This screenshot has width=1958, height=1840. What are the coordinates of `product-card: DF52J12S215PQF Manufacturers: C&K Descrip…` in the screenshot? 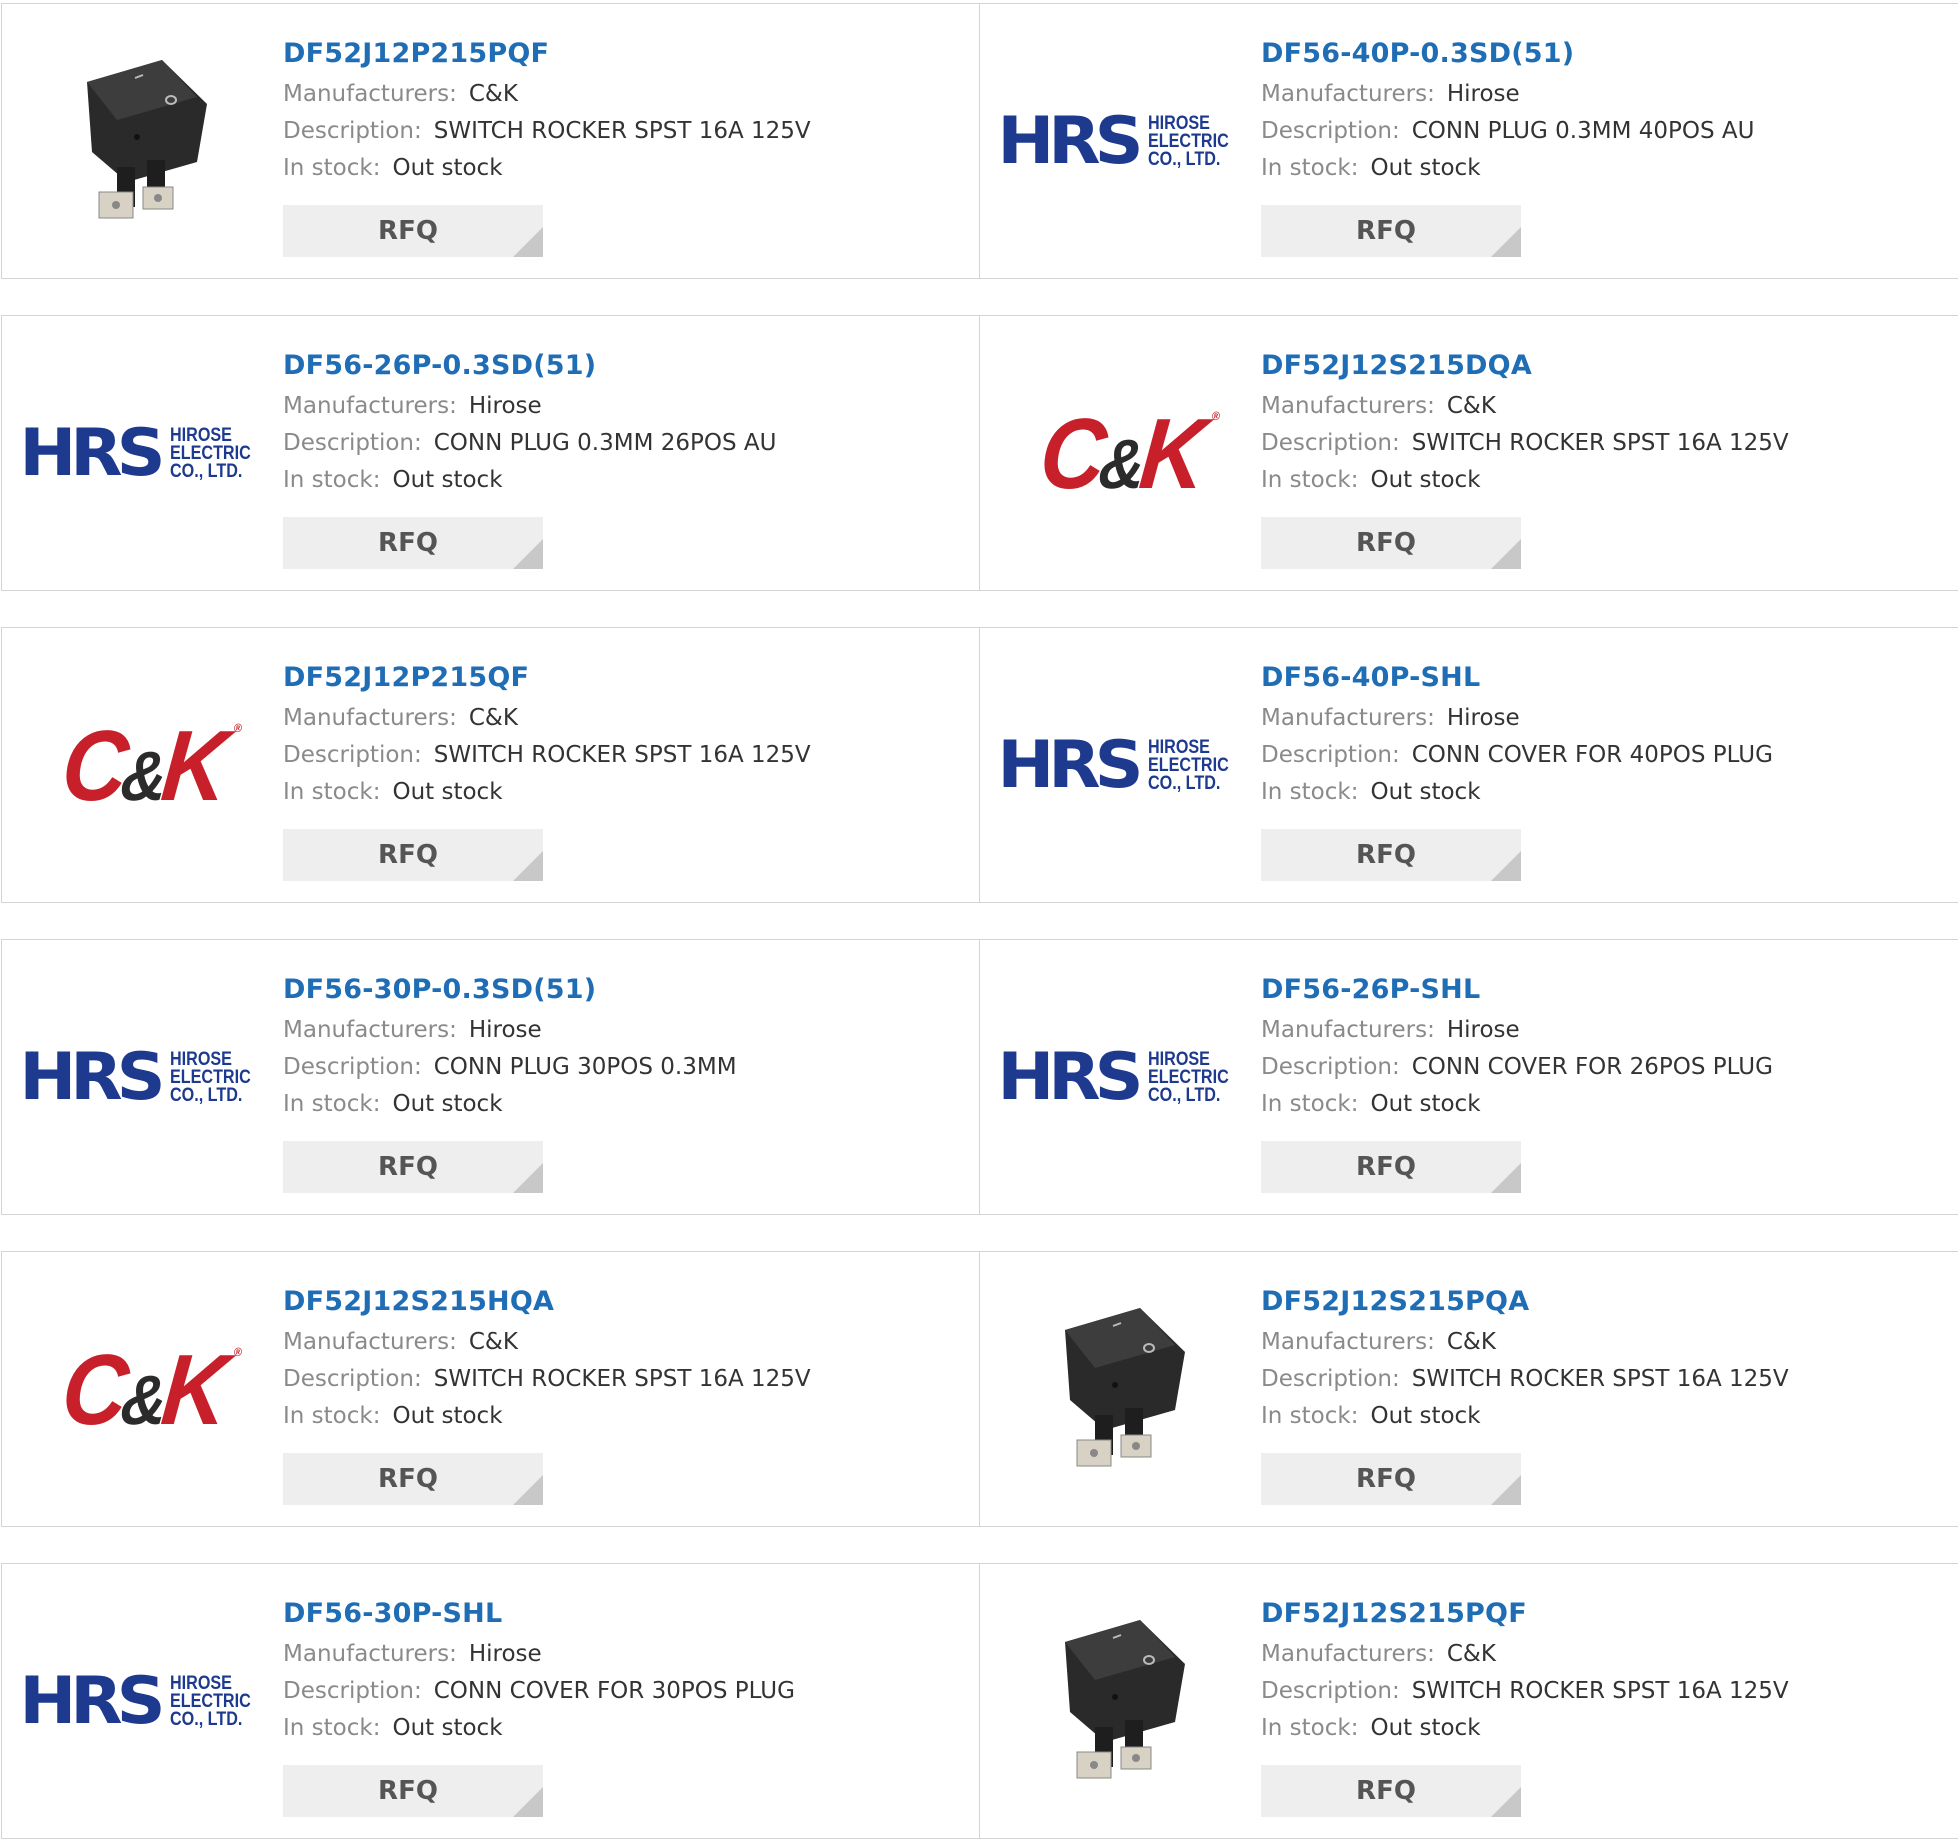 It's located at (1468, 1701).